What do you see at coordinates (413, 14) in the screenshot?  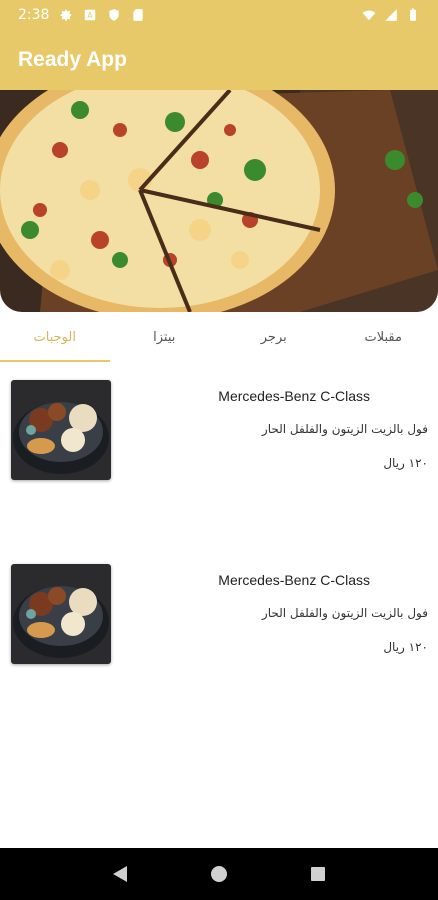 I see `battery-icon` at bounding box center [413, 14].